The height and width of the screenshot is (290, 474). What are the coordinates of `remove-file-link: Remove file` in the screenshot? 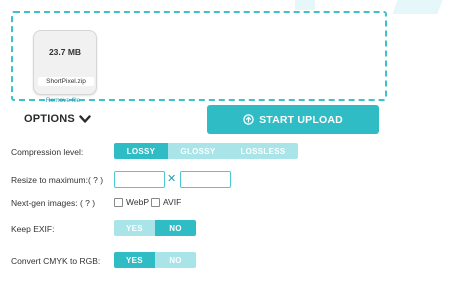 It's located at (63, 100).